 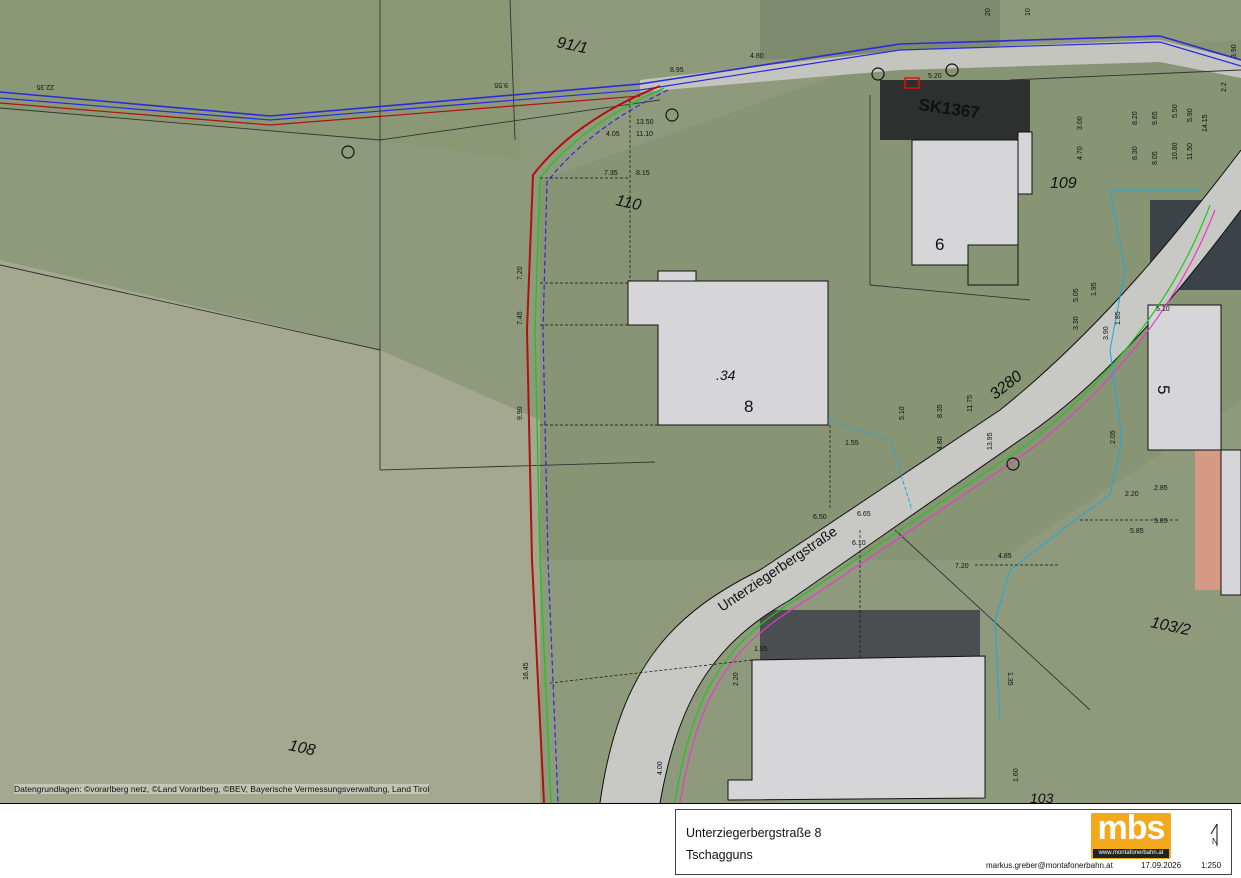 I want to click on dim-label: 6.50, so click(x=820, y=517).